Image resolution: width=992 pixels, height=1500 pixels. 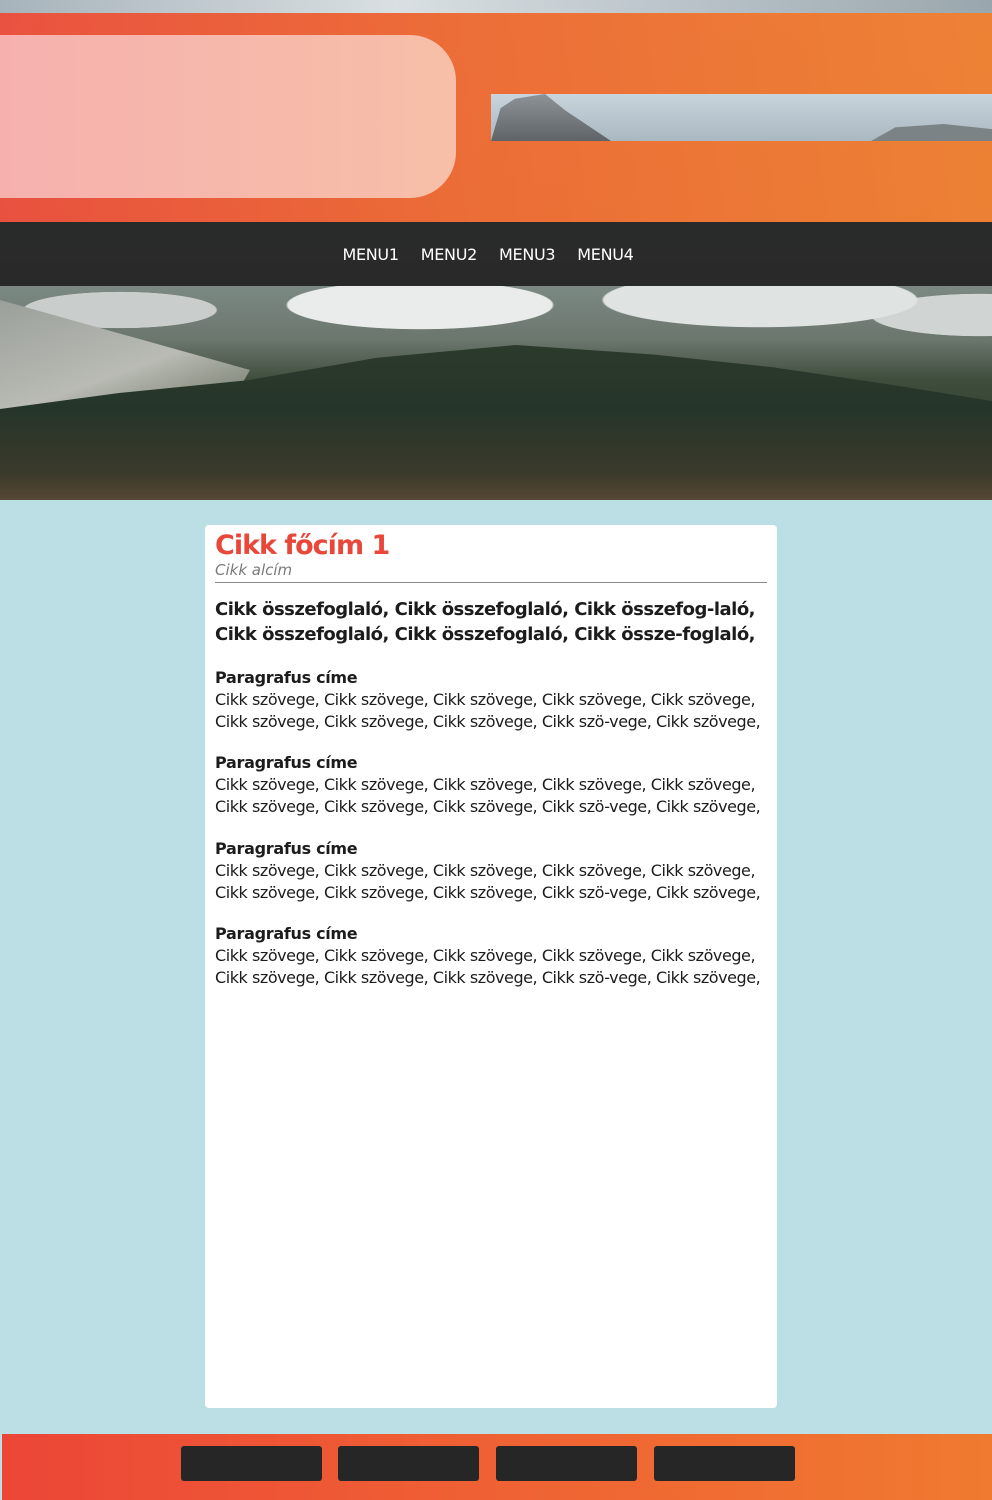 I want to click on footer-bar, so click(x=497, y=1467).